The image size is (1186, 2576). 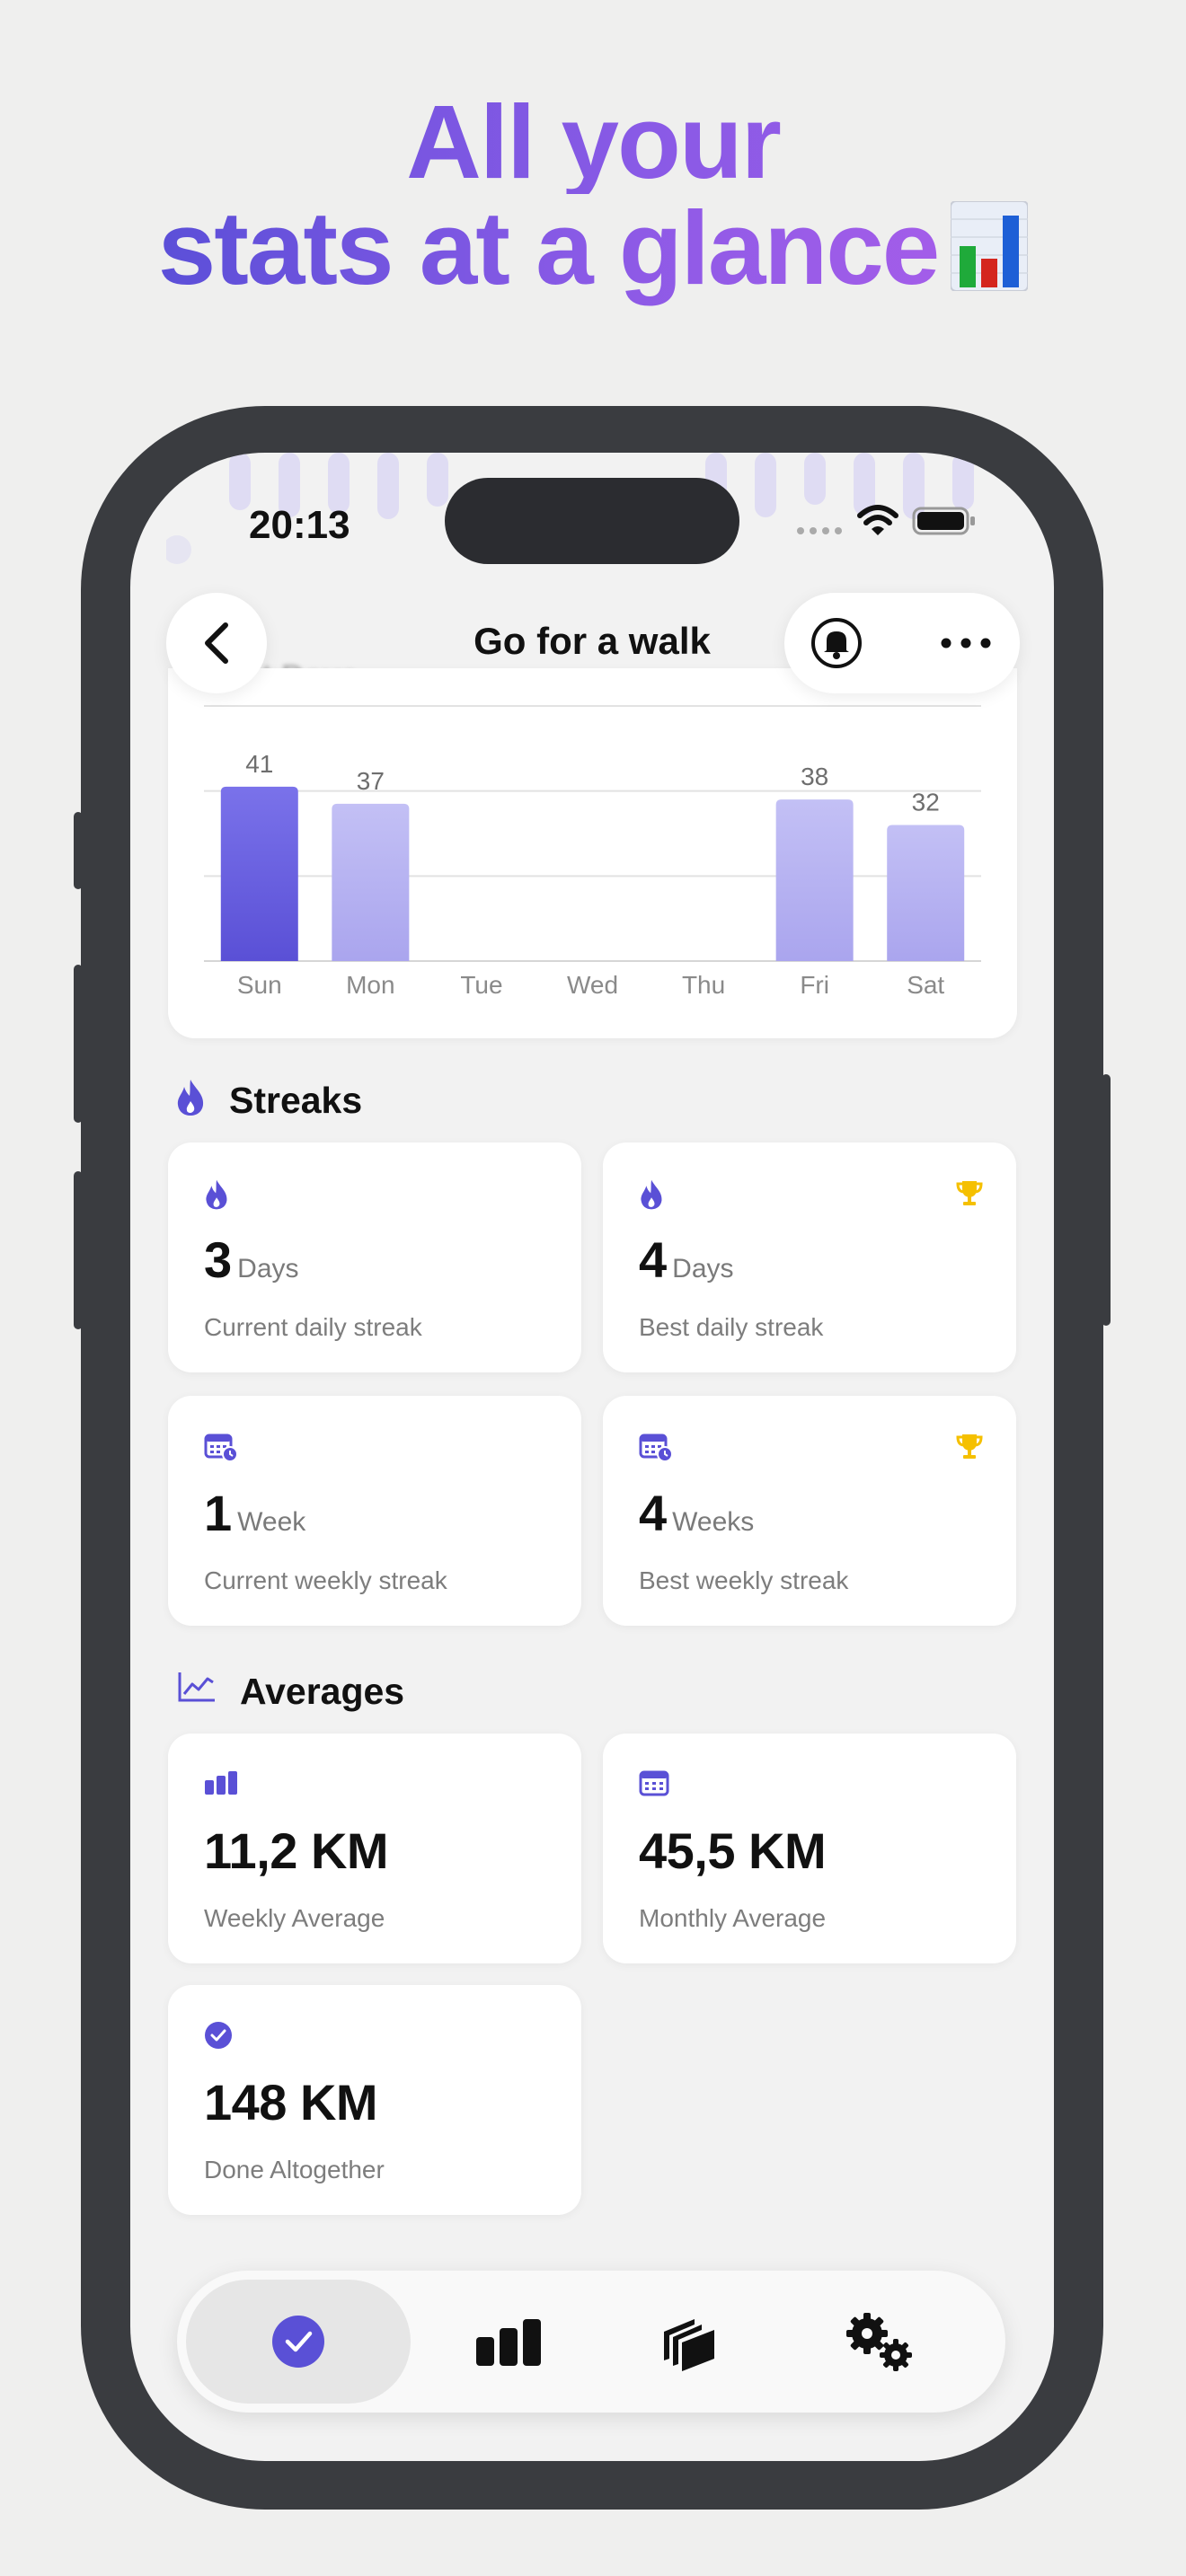 I want to click on calendar-icon, so click(x=654, y=1783).